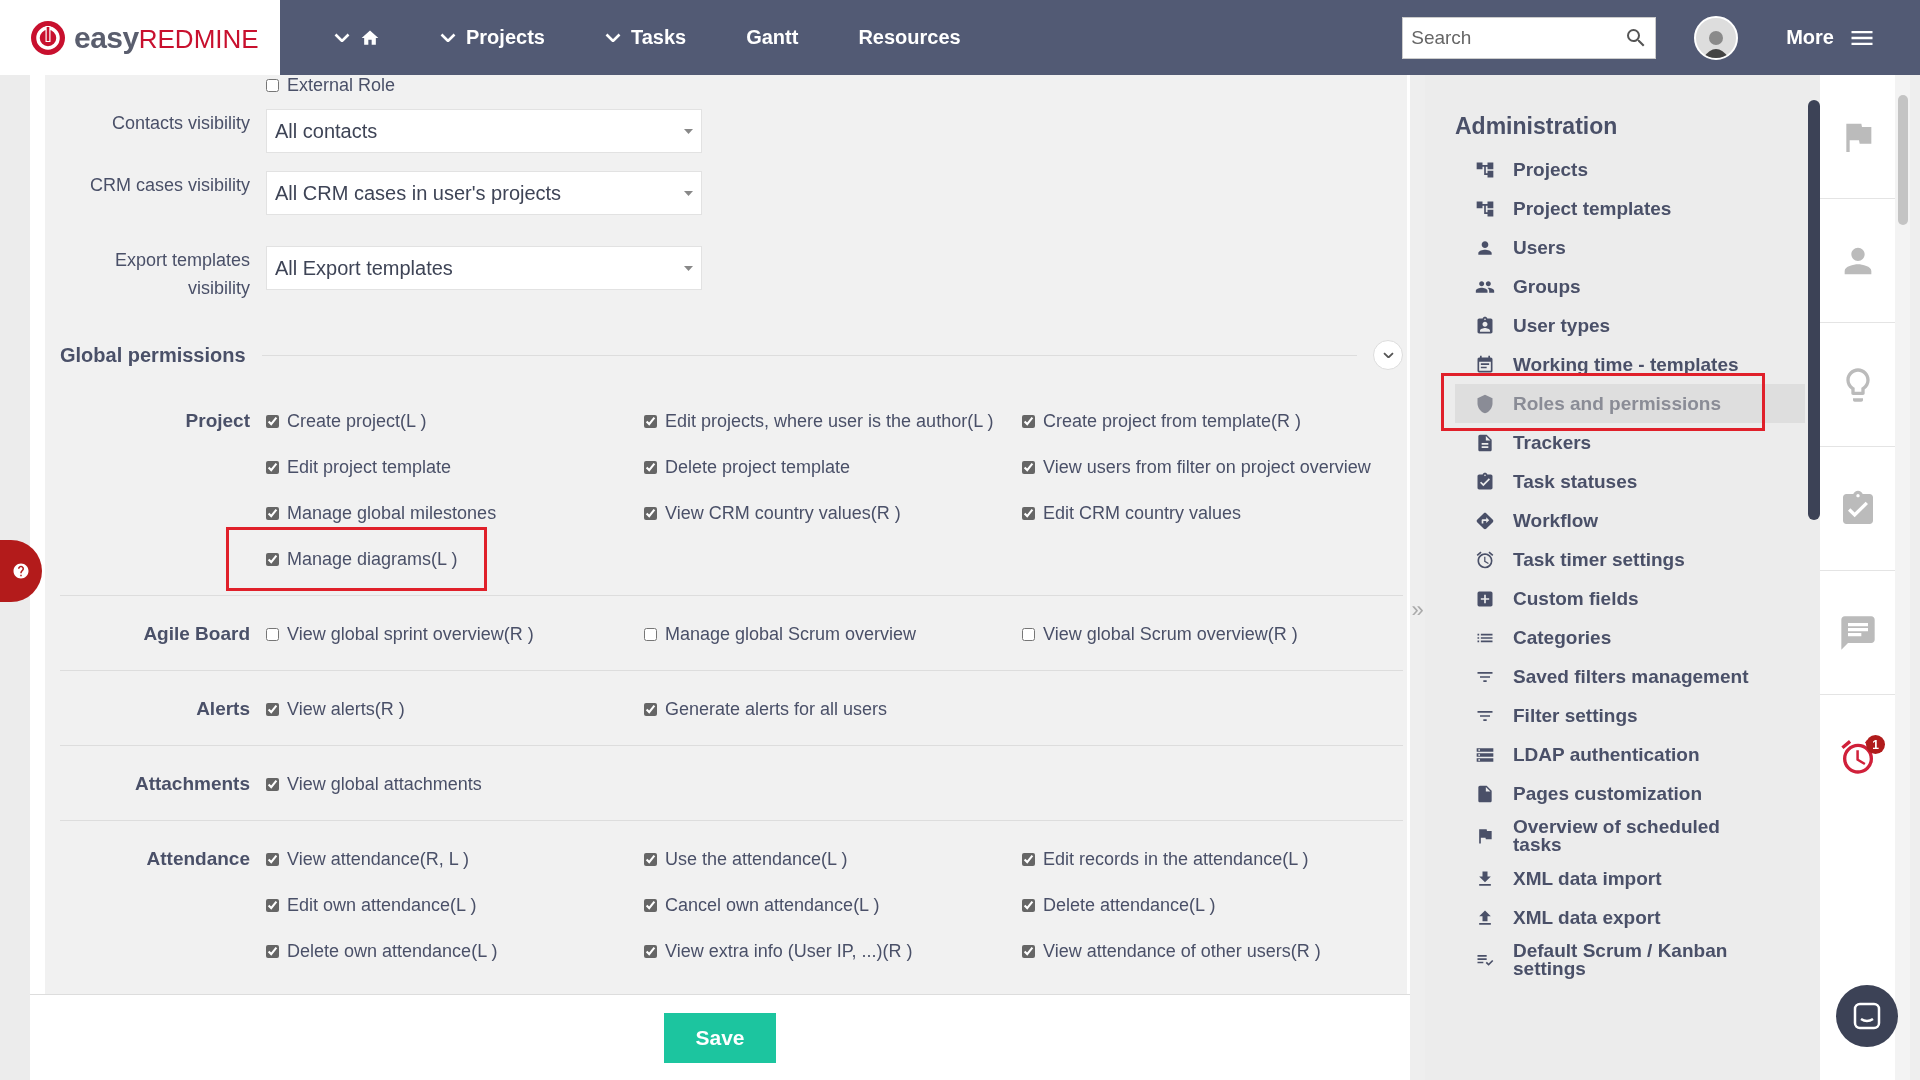 The width and height of the screenshot is (1920, 1080). Describe the element at coordinates (1537, 126) in the screenshot. I see `sidebar-title: Administration` at that location.